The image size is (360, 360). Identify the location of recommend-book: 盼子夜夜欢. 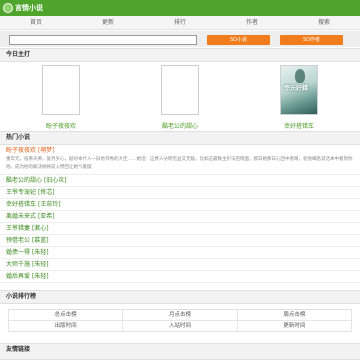
(61, 97).